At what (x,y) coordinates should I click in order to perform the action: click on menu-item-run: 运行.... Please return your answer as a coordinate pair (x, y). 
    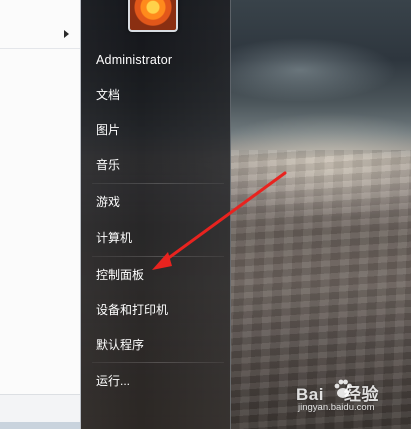
    Looking at the image, I should click on (113, 381).